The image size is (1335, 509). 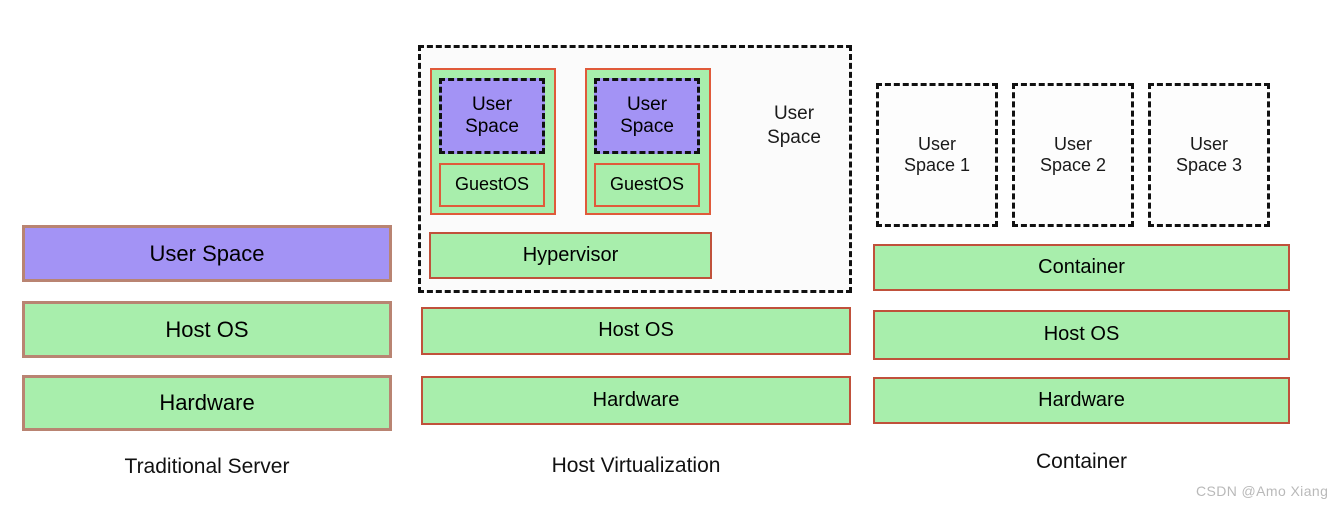 I want to click on virtualization-host-os-label: Host OS, so click(x=636, y=330).